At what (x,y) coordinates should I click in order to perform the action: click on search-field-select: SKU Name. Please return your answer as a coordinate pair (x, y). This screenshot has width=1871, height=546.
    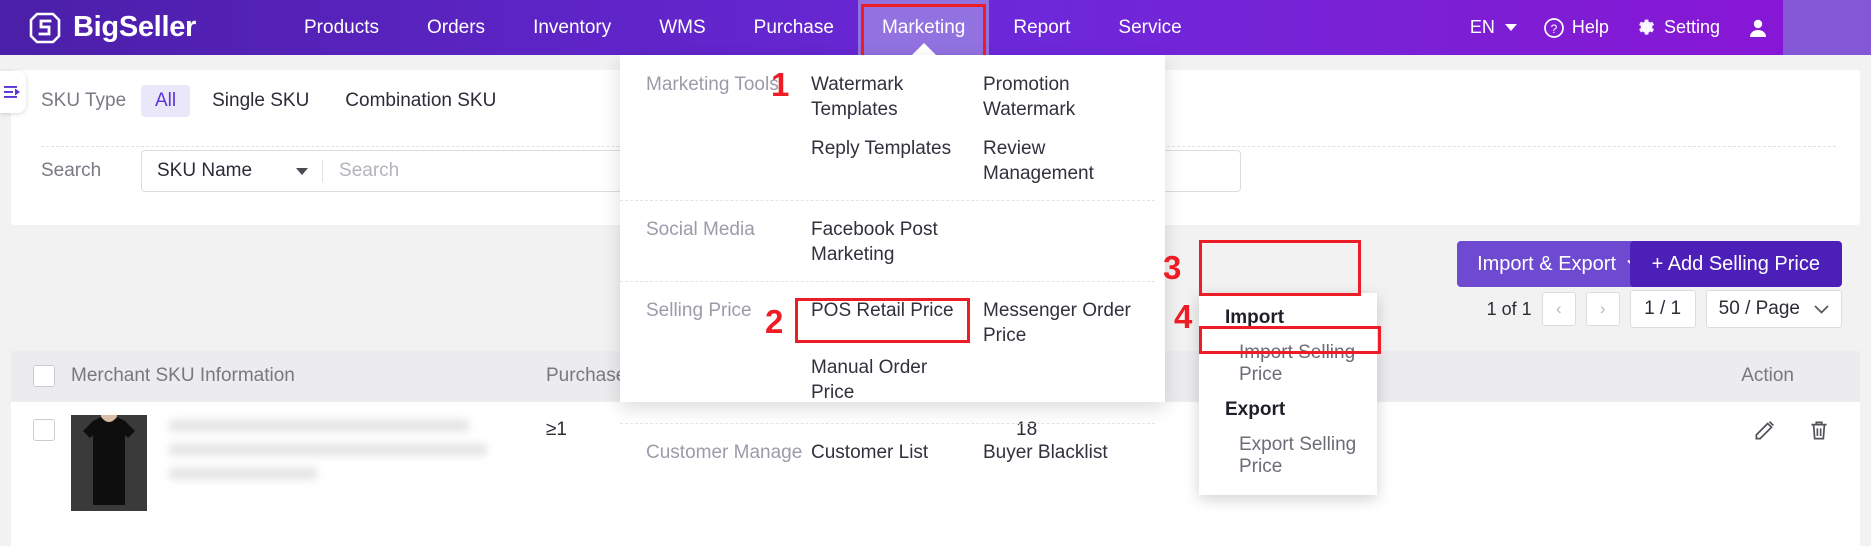
    Looking at the image, I should click on (232, 171).